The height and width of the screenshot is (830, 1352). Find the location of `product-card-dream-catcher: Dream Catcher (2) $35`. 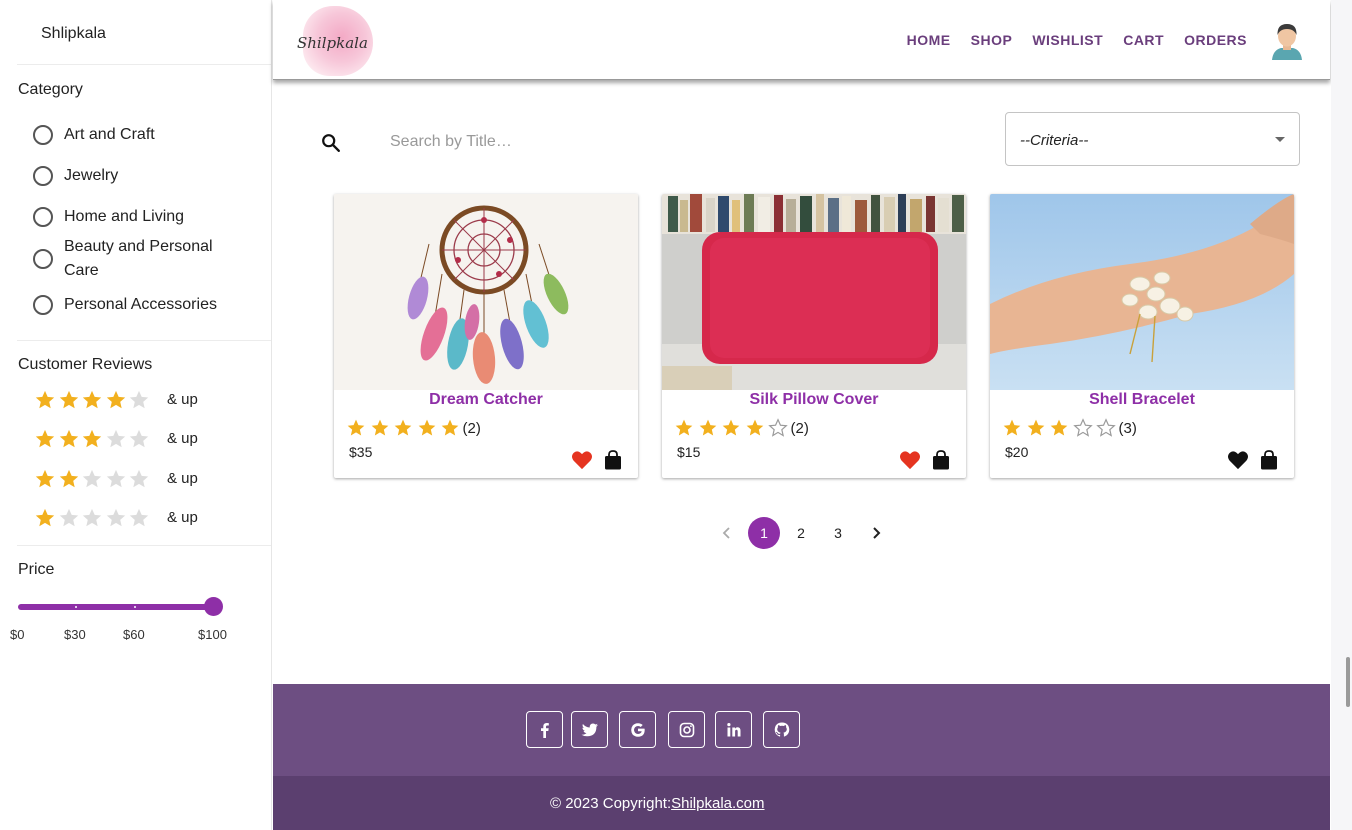

product-card-dream-catcher: Dream Catcher (2) $35 is located at coordinates (486, 336).